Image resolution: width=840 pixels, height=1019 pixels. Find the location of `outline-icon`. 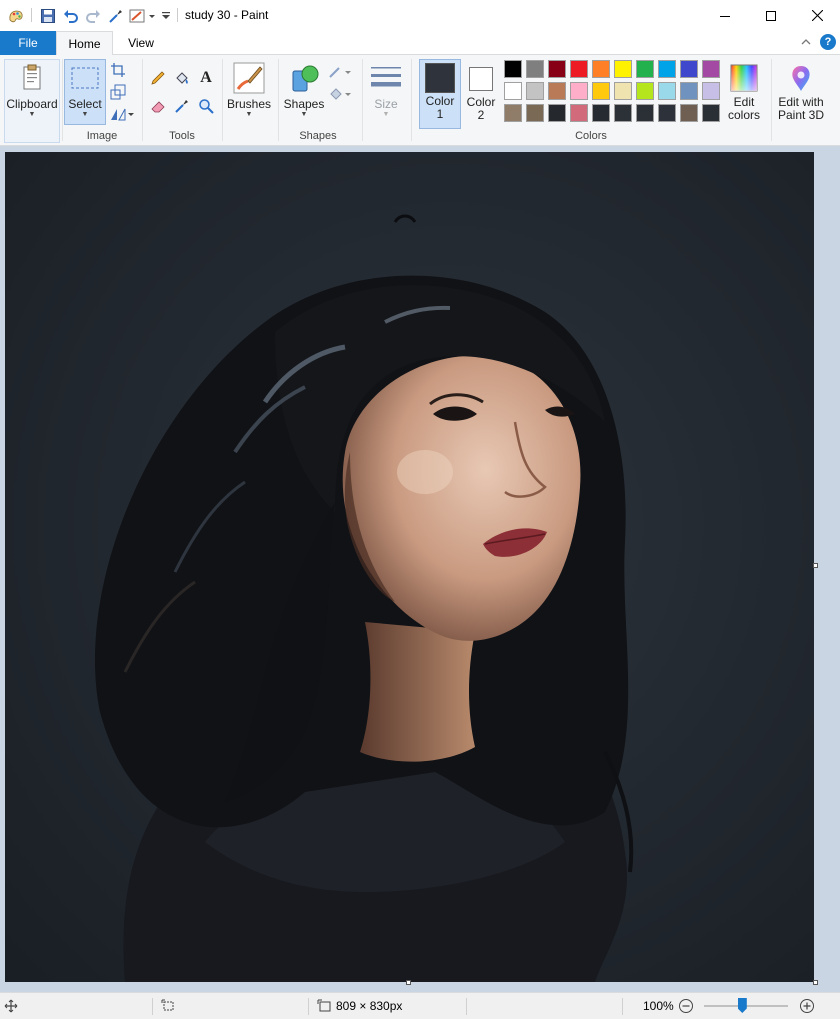

outline-icon is located at coordinates (340, 72).